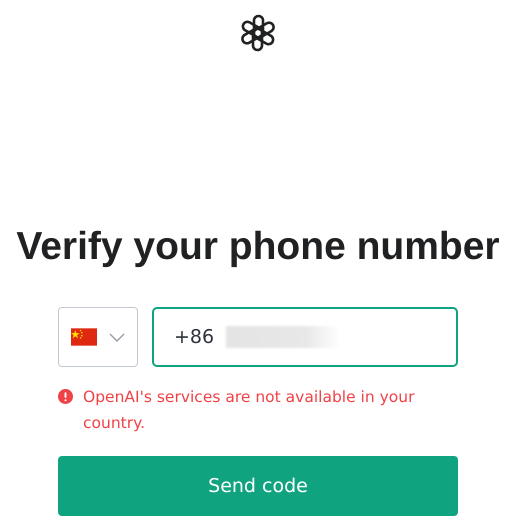 Image resolution: width=516 pixels, height=528 pixels. What do you see at coordinates (305, 337) in the screenshot?
I see `phone-field: +86` at bounding box center [305, 337].